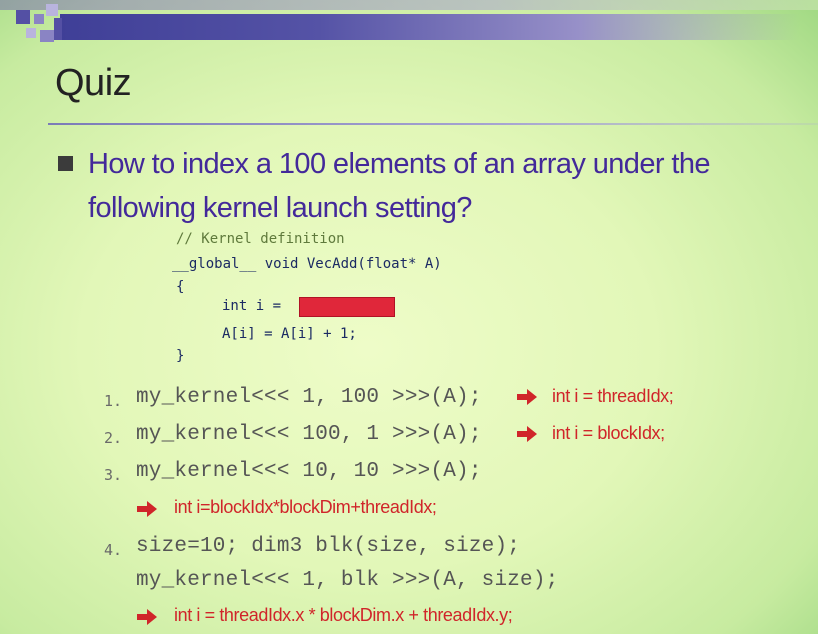 This screenshot has height=634, width=818. I want to click on item-code: my_kernel<<< 1, 100 >>>(A);, so click(309, 397).